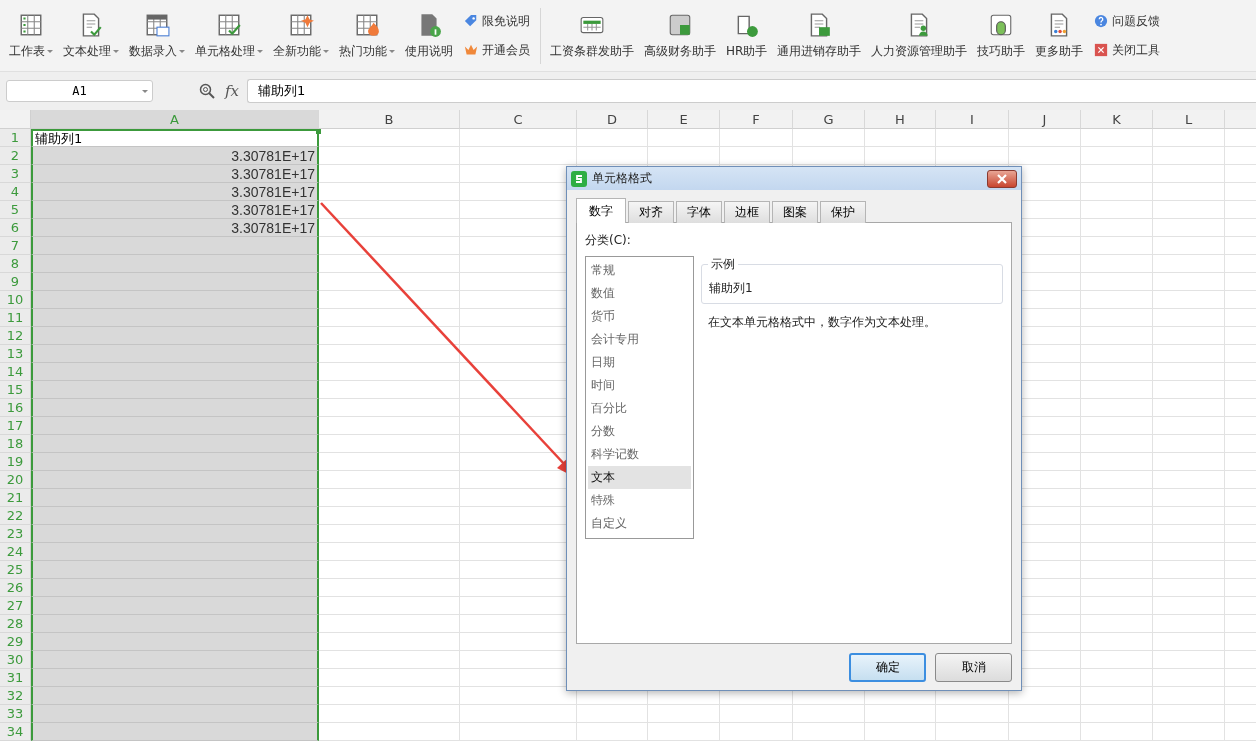  What do you see at coordinates (919, 35) in the screenshot?
I see `toolbar-button: 人力资源管理助手` at bounding box center [919, 35].